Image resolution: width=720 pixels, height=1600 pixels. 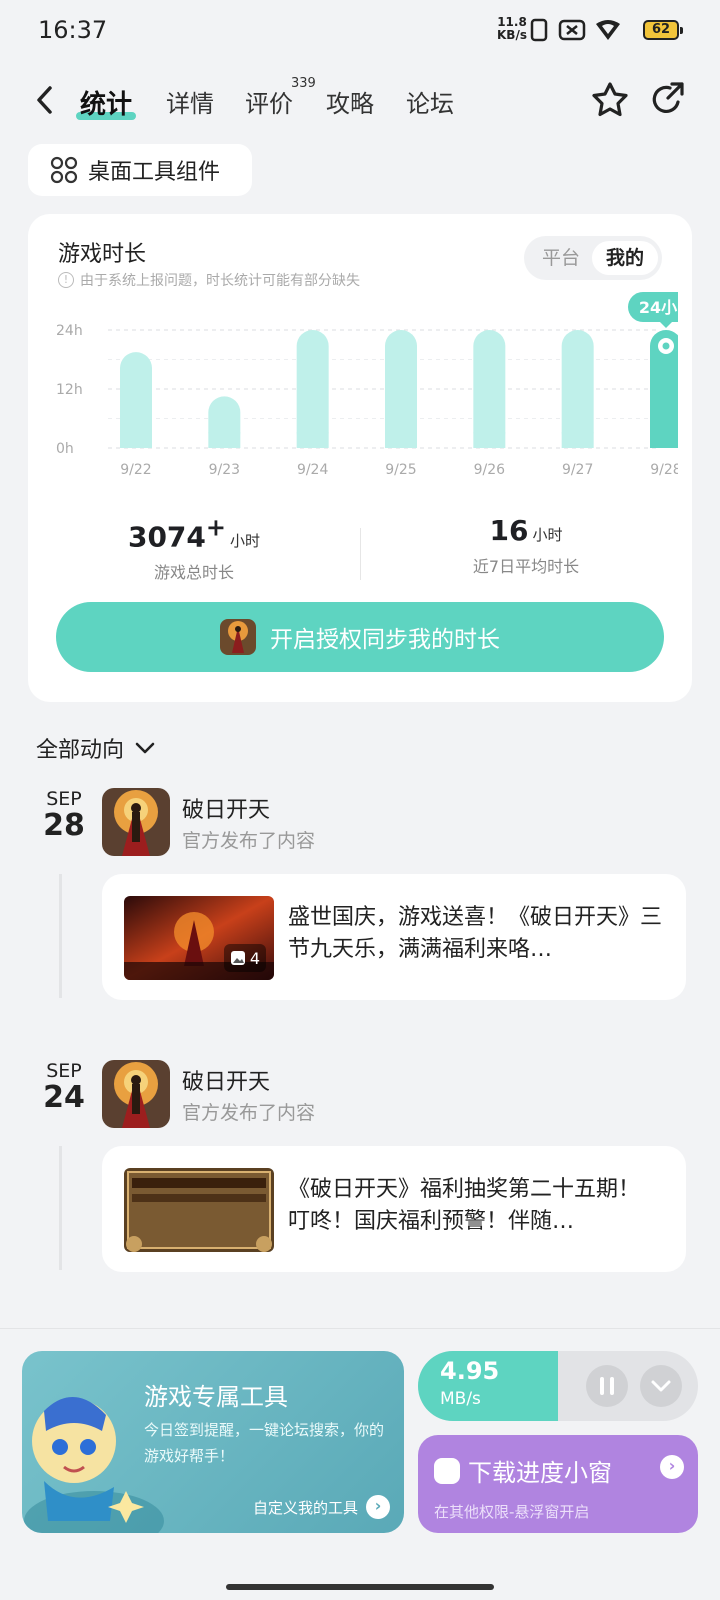 I want to click on stat-total-plus: +, so click(x=216, y=528).